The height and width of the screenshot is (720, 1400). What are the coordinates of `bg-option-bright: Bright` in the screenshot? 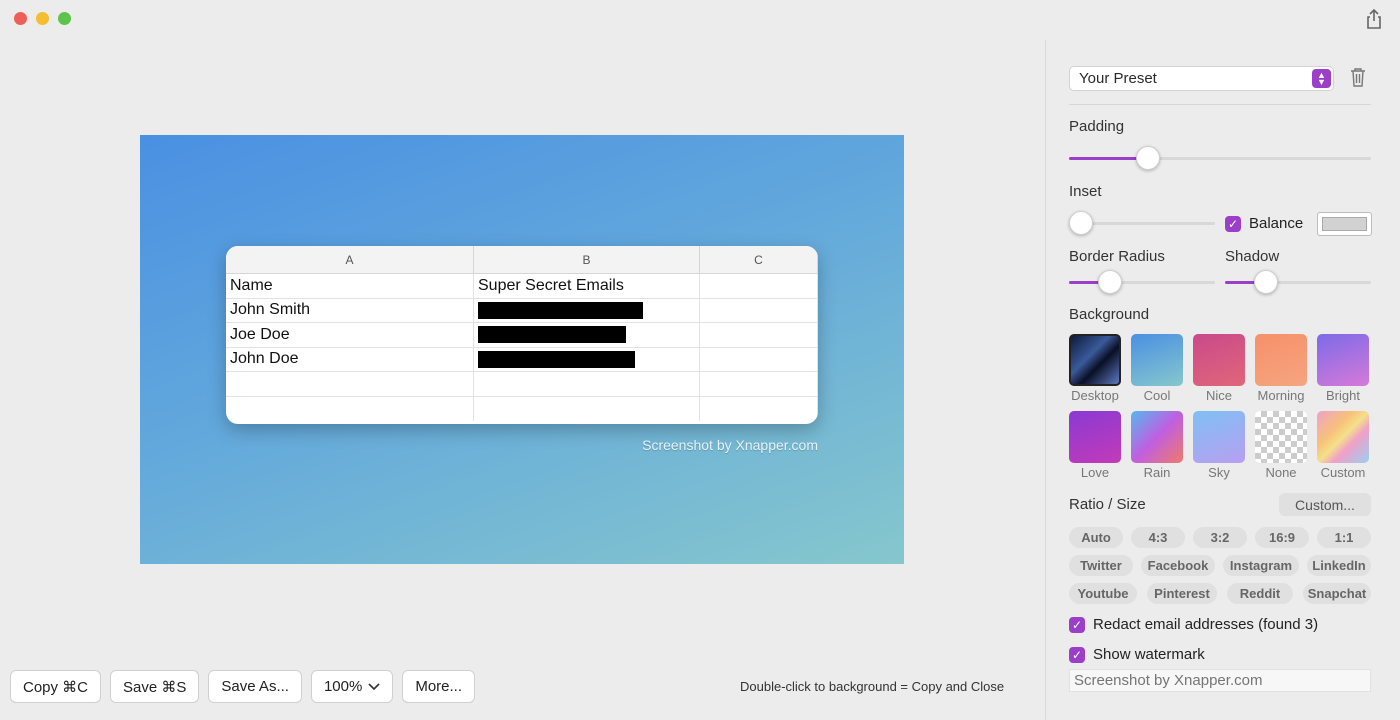 It's located at (1343, 368).